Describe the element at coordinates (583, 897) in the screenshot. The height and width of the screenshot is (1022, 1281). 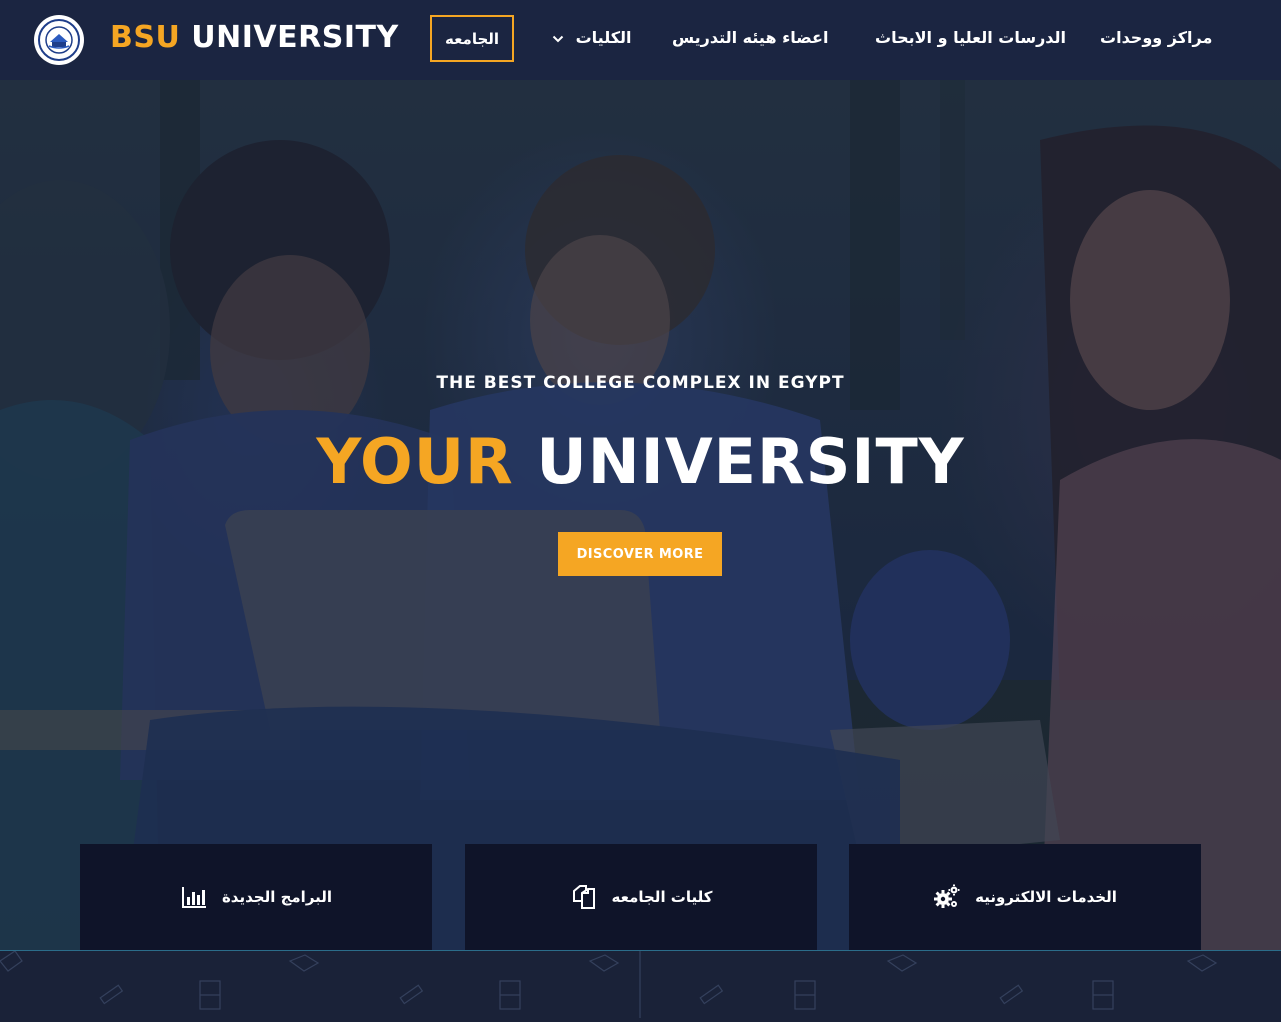
I see `copy-files-icon` at that location.